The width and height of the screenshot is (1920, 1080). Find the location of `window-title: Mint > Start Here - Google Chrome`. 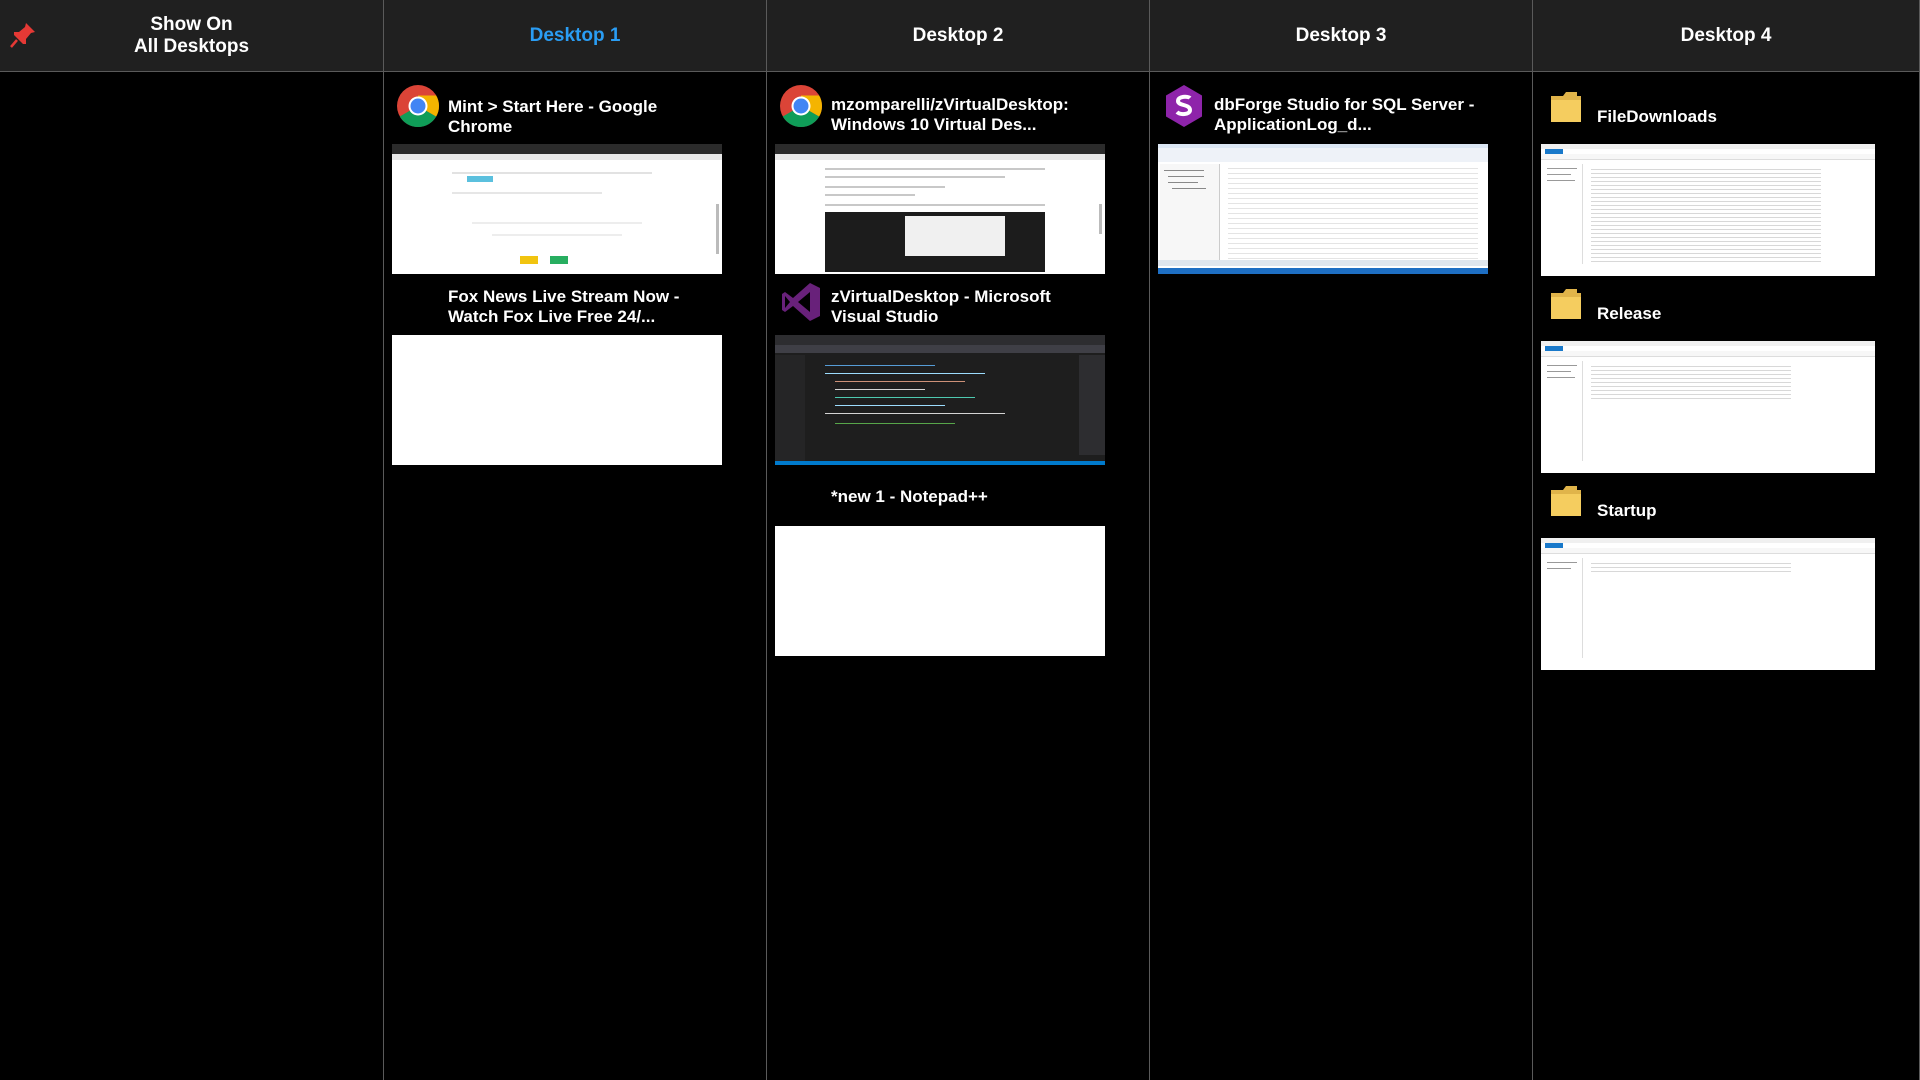

window-title: Mint > Start Here - Google Chrome is located at coordinates (553, 116).